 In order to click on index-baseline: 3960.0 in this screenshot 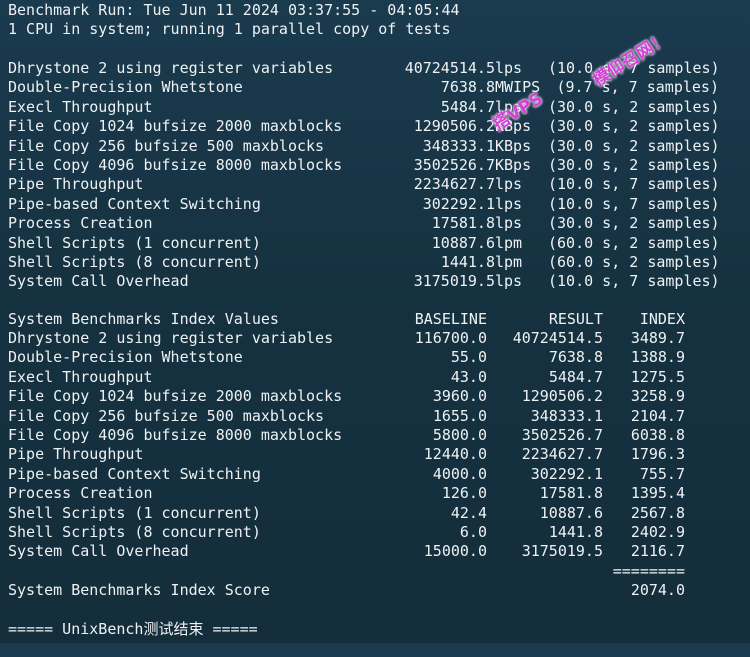, I will do `click(459, 396)`.